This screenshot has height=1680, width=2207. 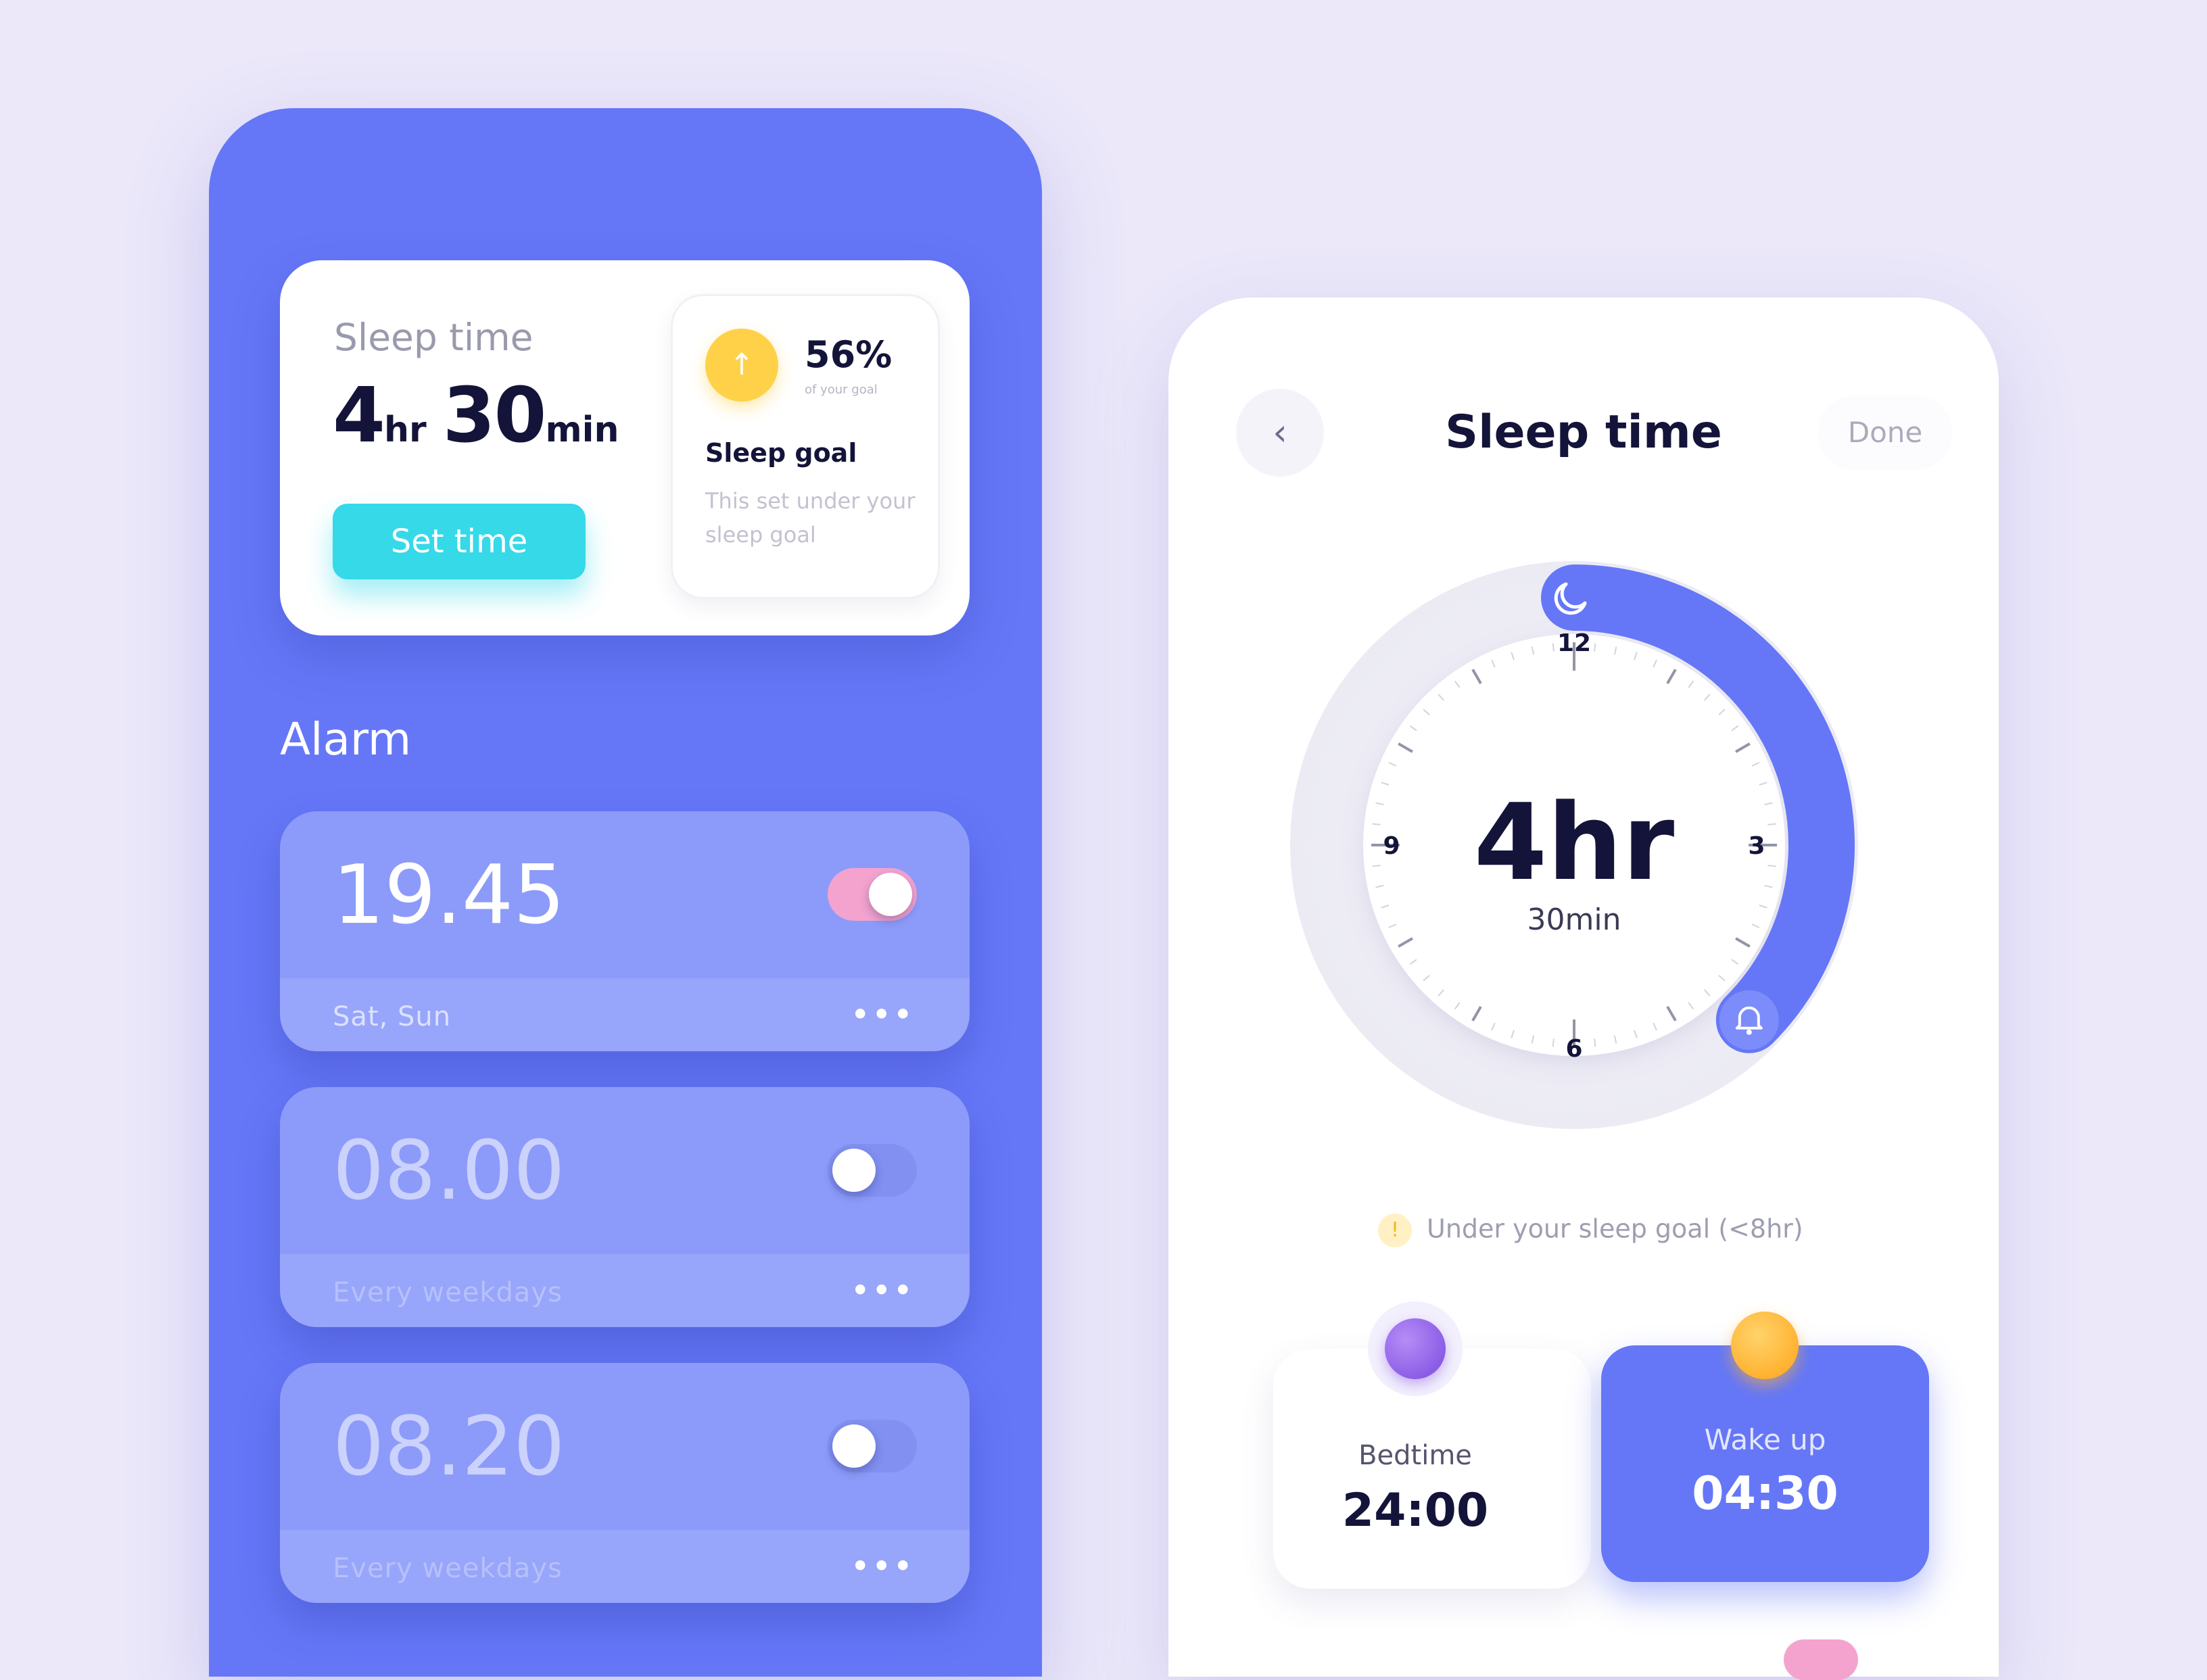 What do you see at coordinates (625, 931) in the screenshot?
I see `alarm-item: 19.45 Sat, Sun •••` at bounding box center [625, 931].